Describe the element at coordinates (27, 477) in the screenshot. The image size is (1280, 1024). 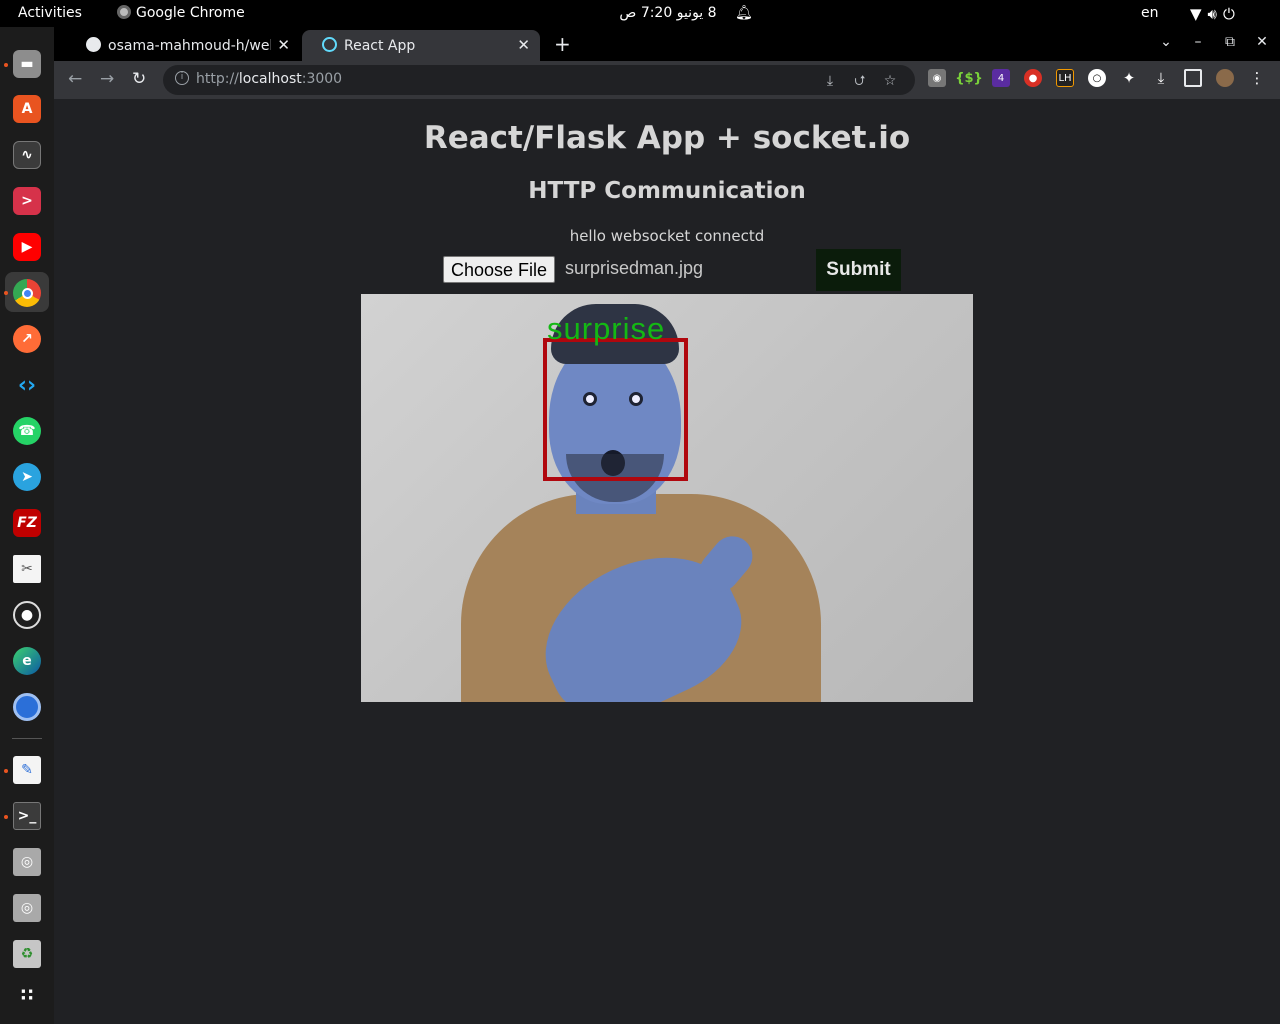
I see `telegram-icon: ➤` at that location.